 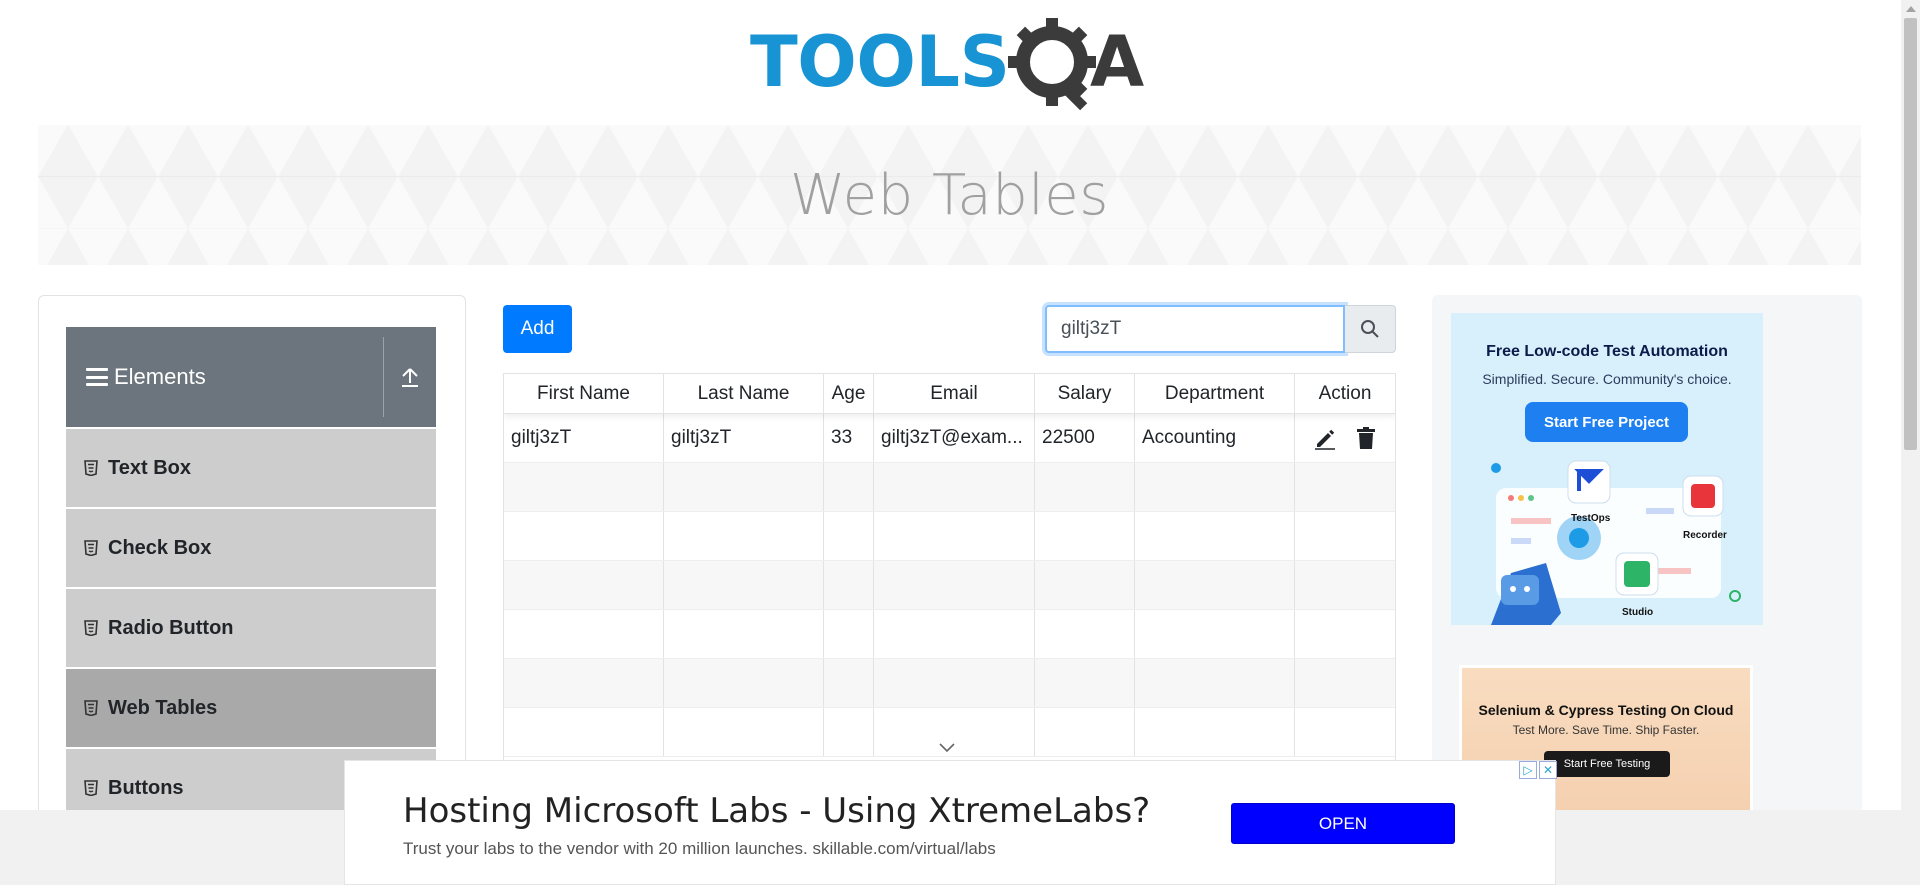 I want to click on sidebar-item-radio-button: Radio Button, so click(x=251, y=628).